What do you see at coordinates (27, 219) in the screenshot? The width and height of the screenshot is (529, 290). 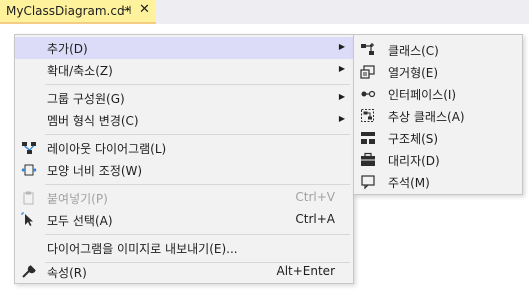 I see `select-all-icon` at bounding box center [27, 219].